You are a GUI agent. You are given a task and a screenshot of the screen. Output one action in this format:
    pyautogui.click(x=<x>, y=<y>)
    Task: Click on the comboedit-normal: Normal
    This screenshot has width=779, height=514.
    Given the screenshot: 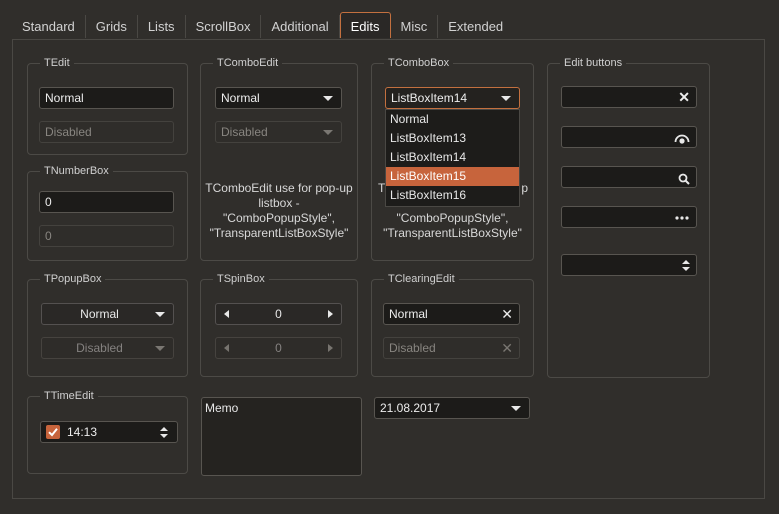 What is the action you would take?
    pyautogui.click(x=278, y=98)
    